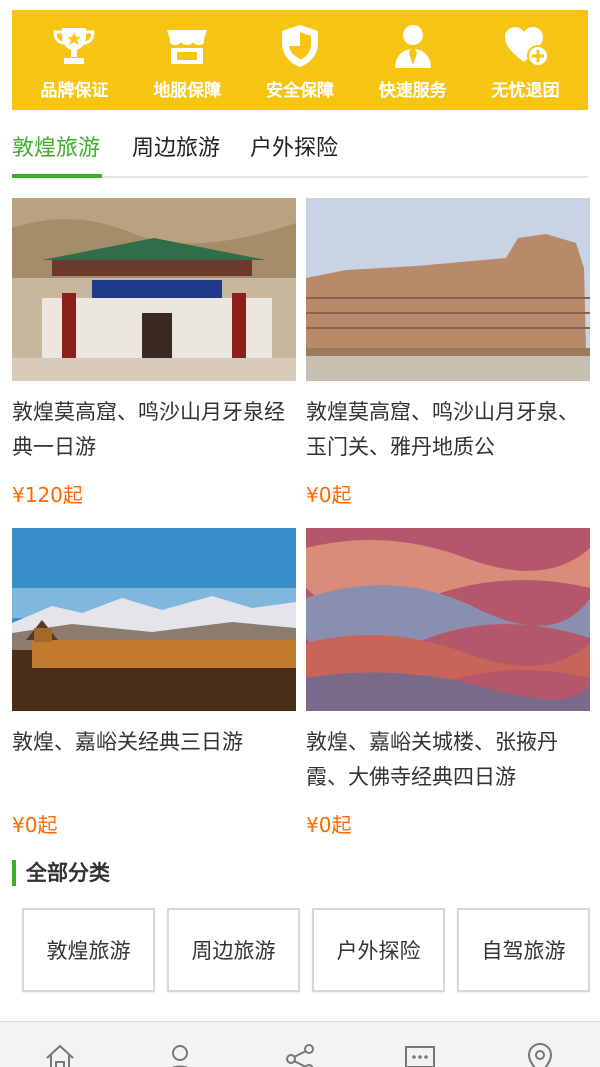  Describe the element at coordinates (60, 1055) in the screenshot. I see `home-icon` at that location.